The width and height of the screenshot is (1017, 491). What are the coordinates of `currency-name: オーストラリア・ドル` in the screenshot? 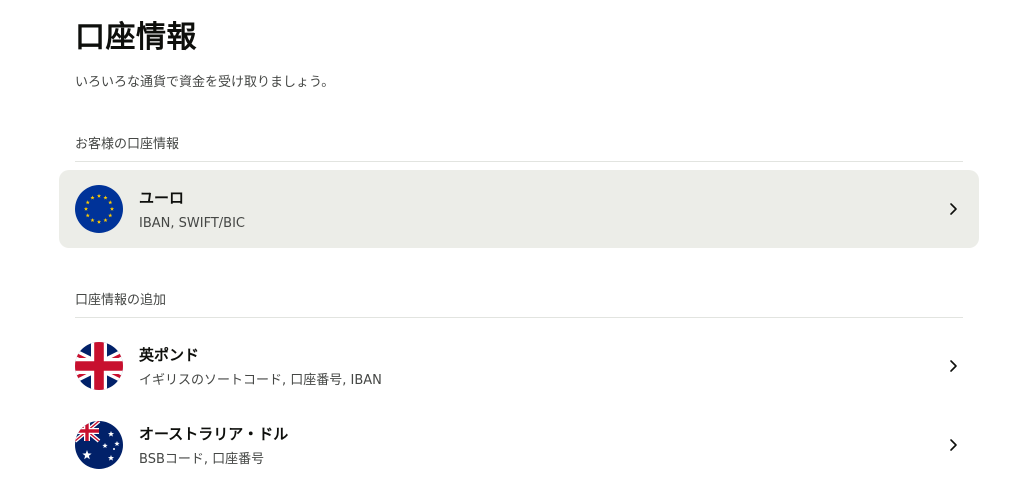 It's located at (214, 434).